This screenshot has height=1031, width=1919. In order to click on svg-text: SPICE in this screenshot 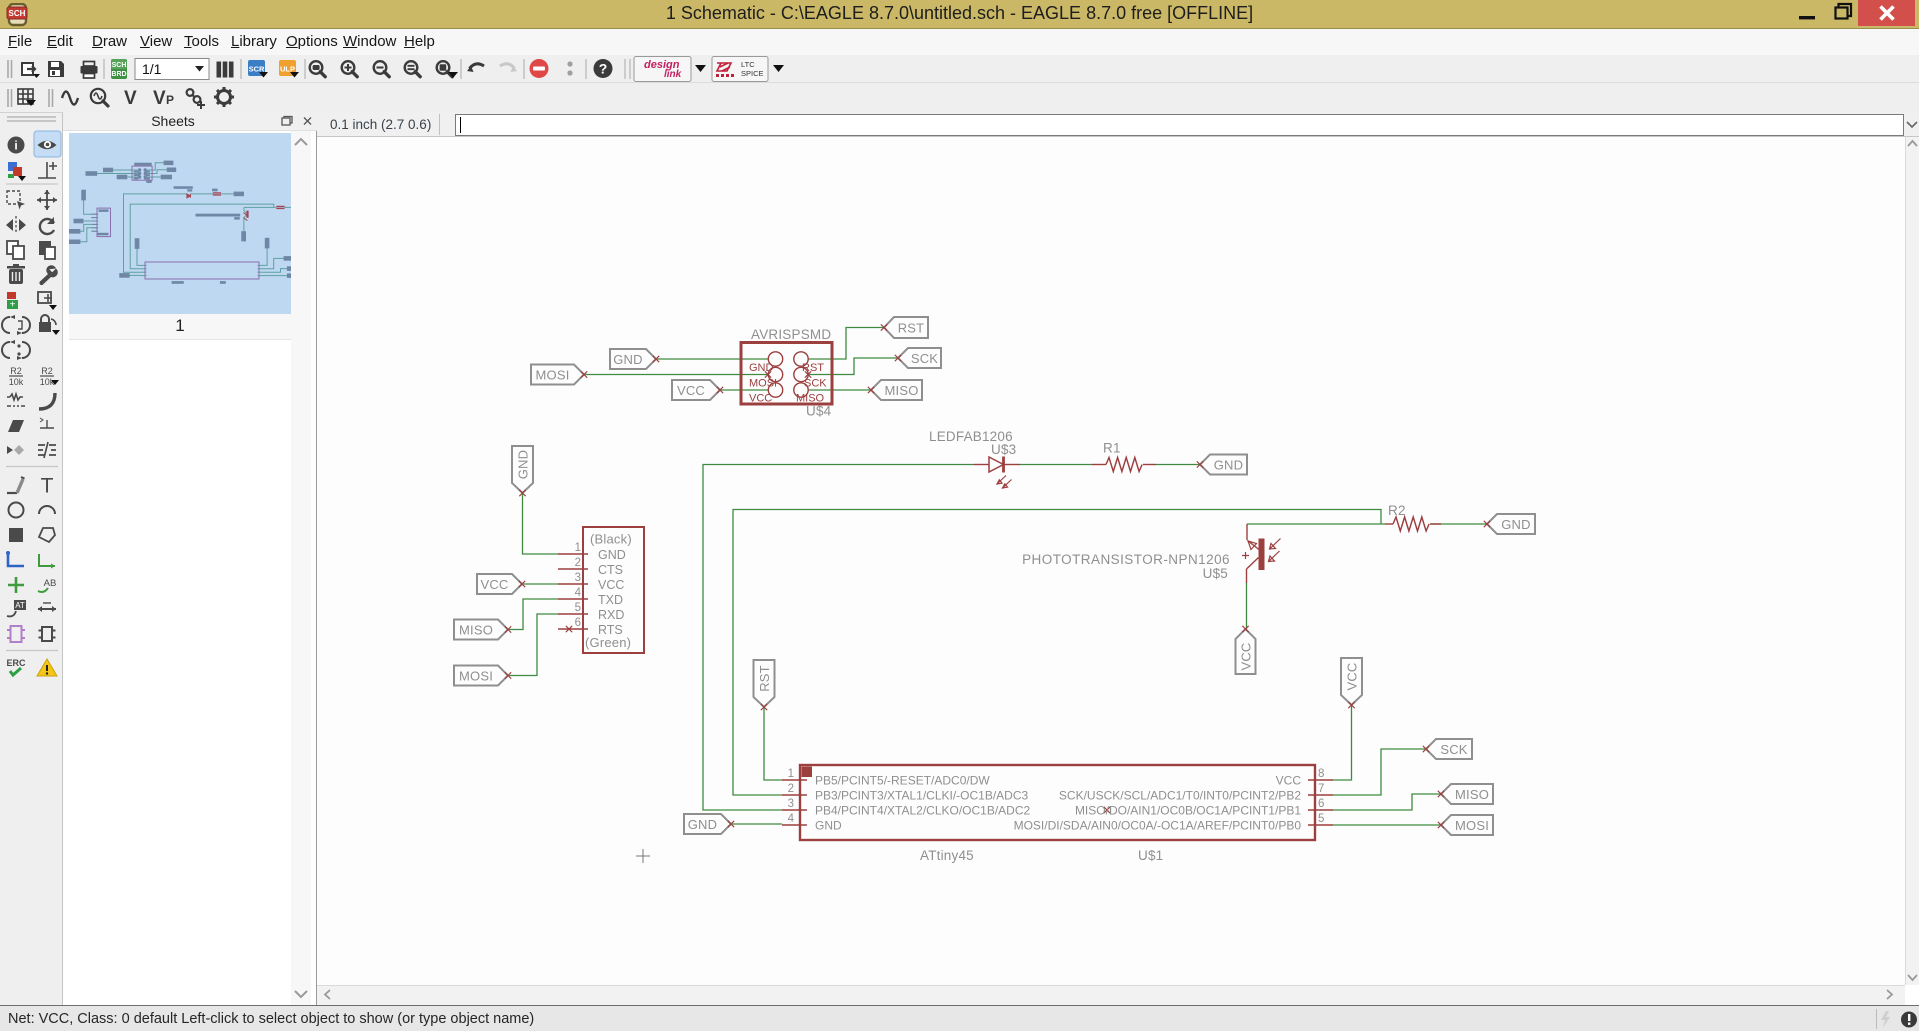, I will do `click(752, 73)`.